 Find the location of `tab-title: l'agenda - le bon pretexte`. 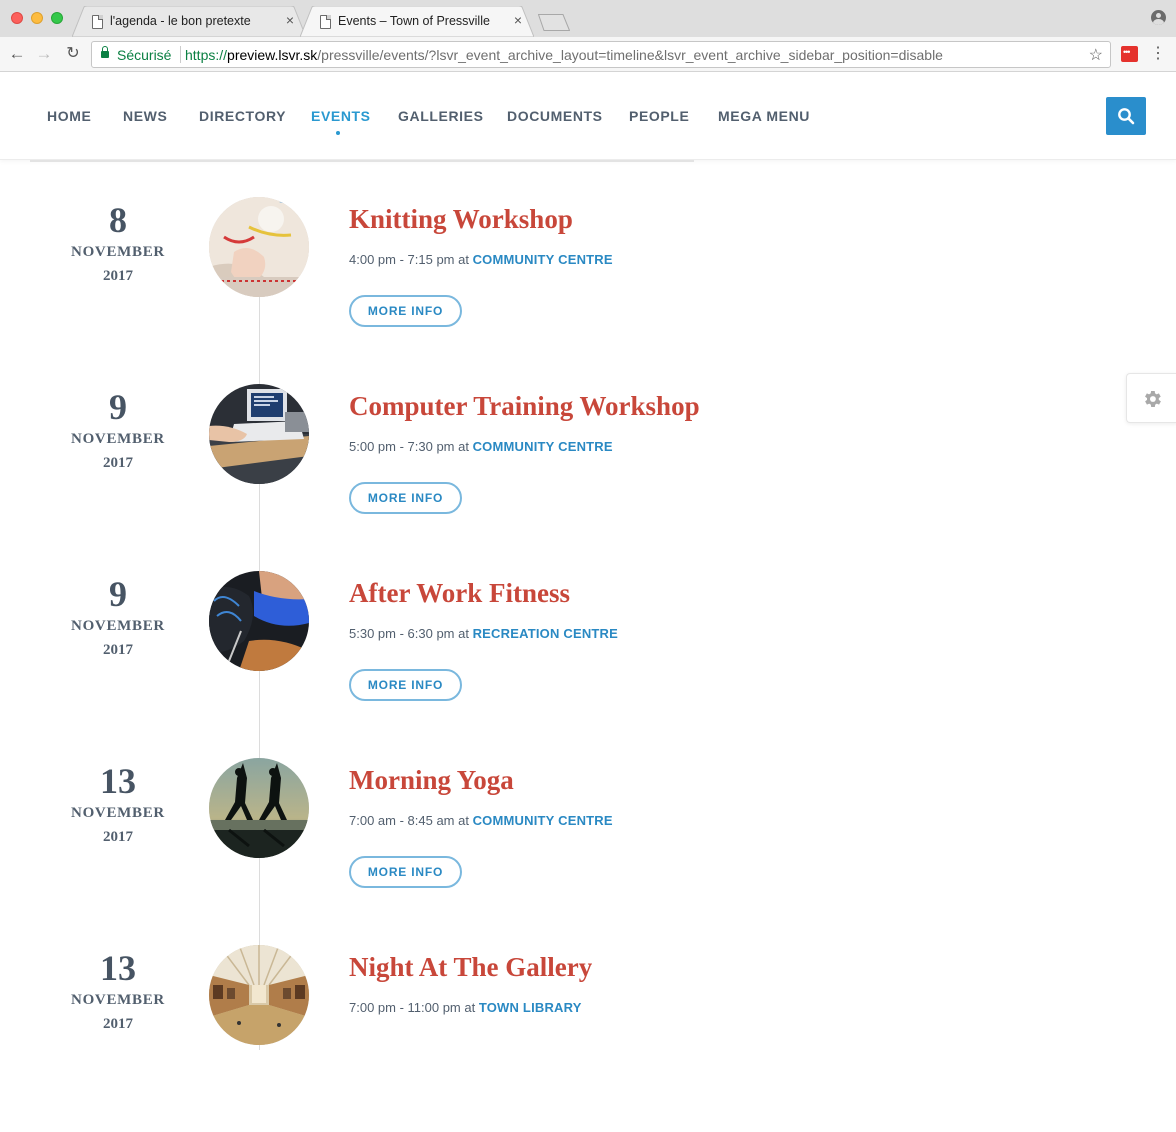

tab-title: l'agenda - le bon pretexte is located at coordinates (180, 21).